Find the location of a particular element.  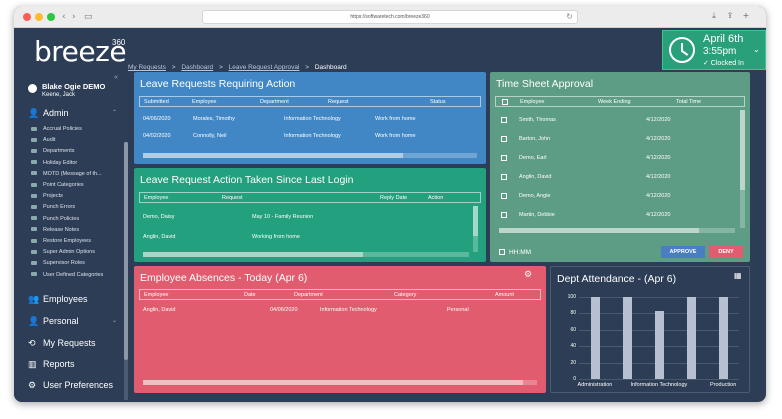

breadcrumb-leave-request-approval: Leave Request Approval is located at coordinates (264, 67).